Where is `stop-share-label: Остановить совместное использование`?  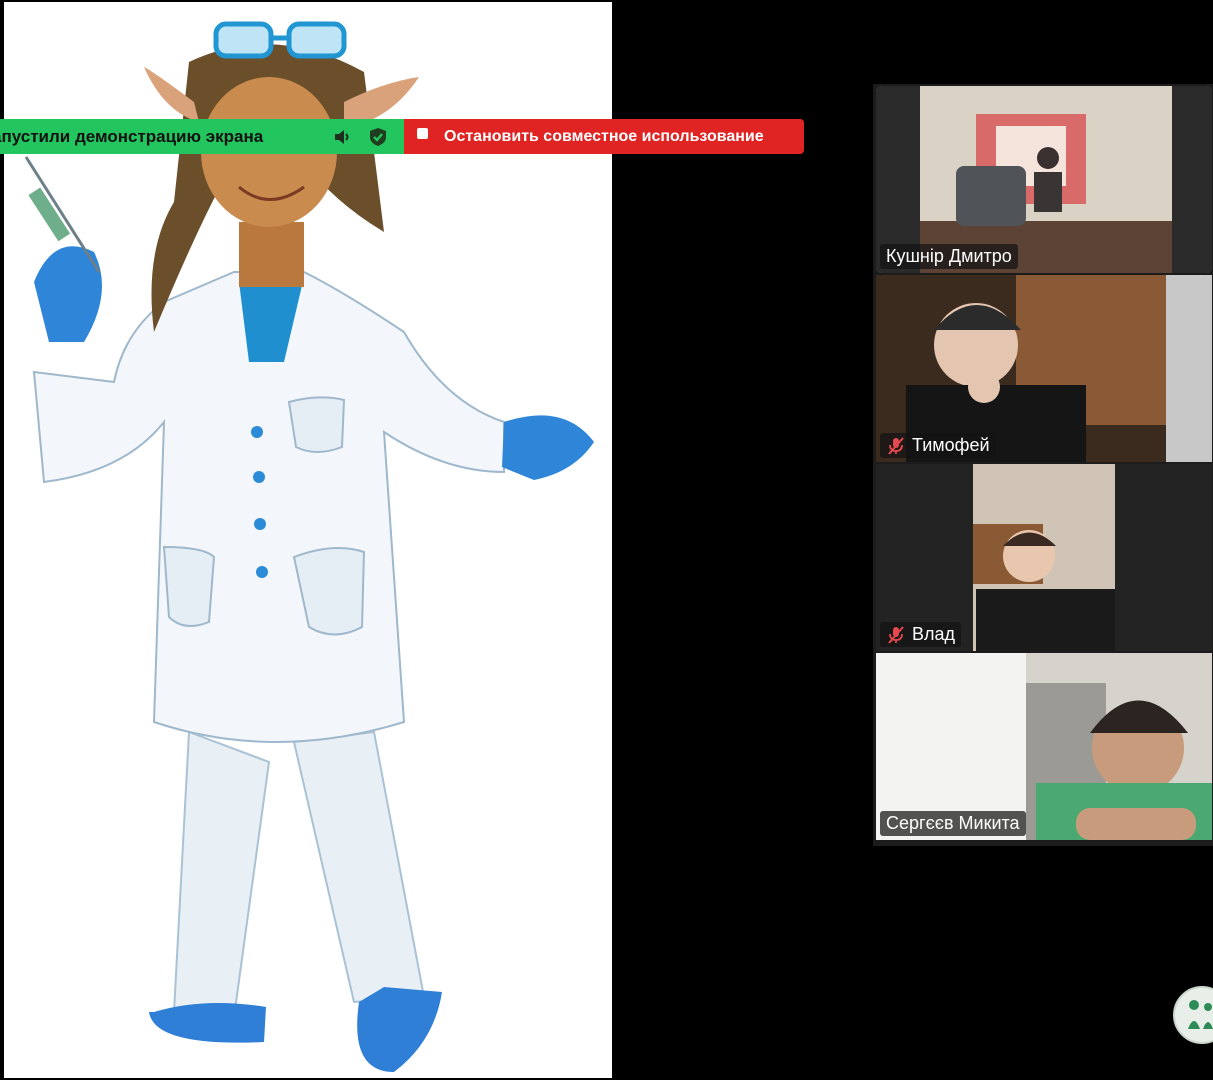
stop-share-label: Остановить совместное использование is located at coordinates (604, 136).